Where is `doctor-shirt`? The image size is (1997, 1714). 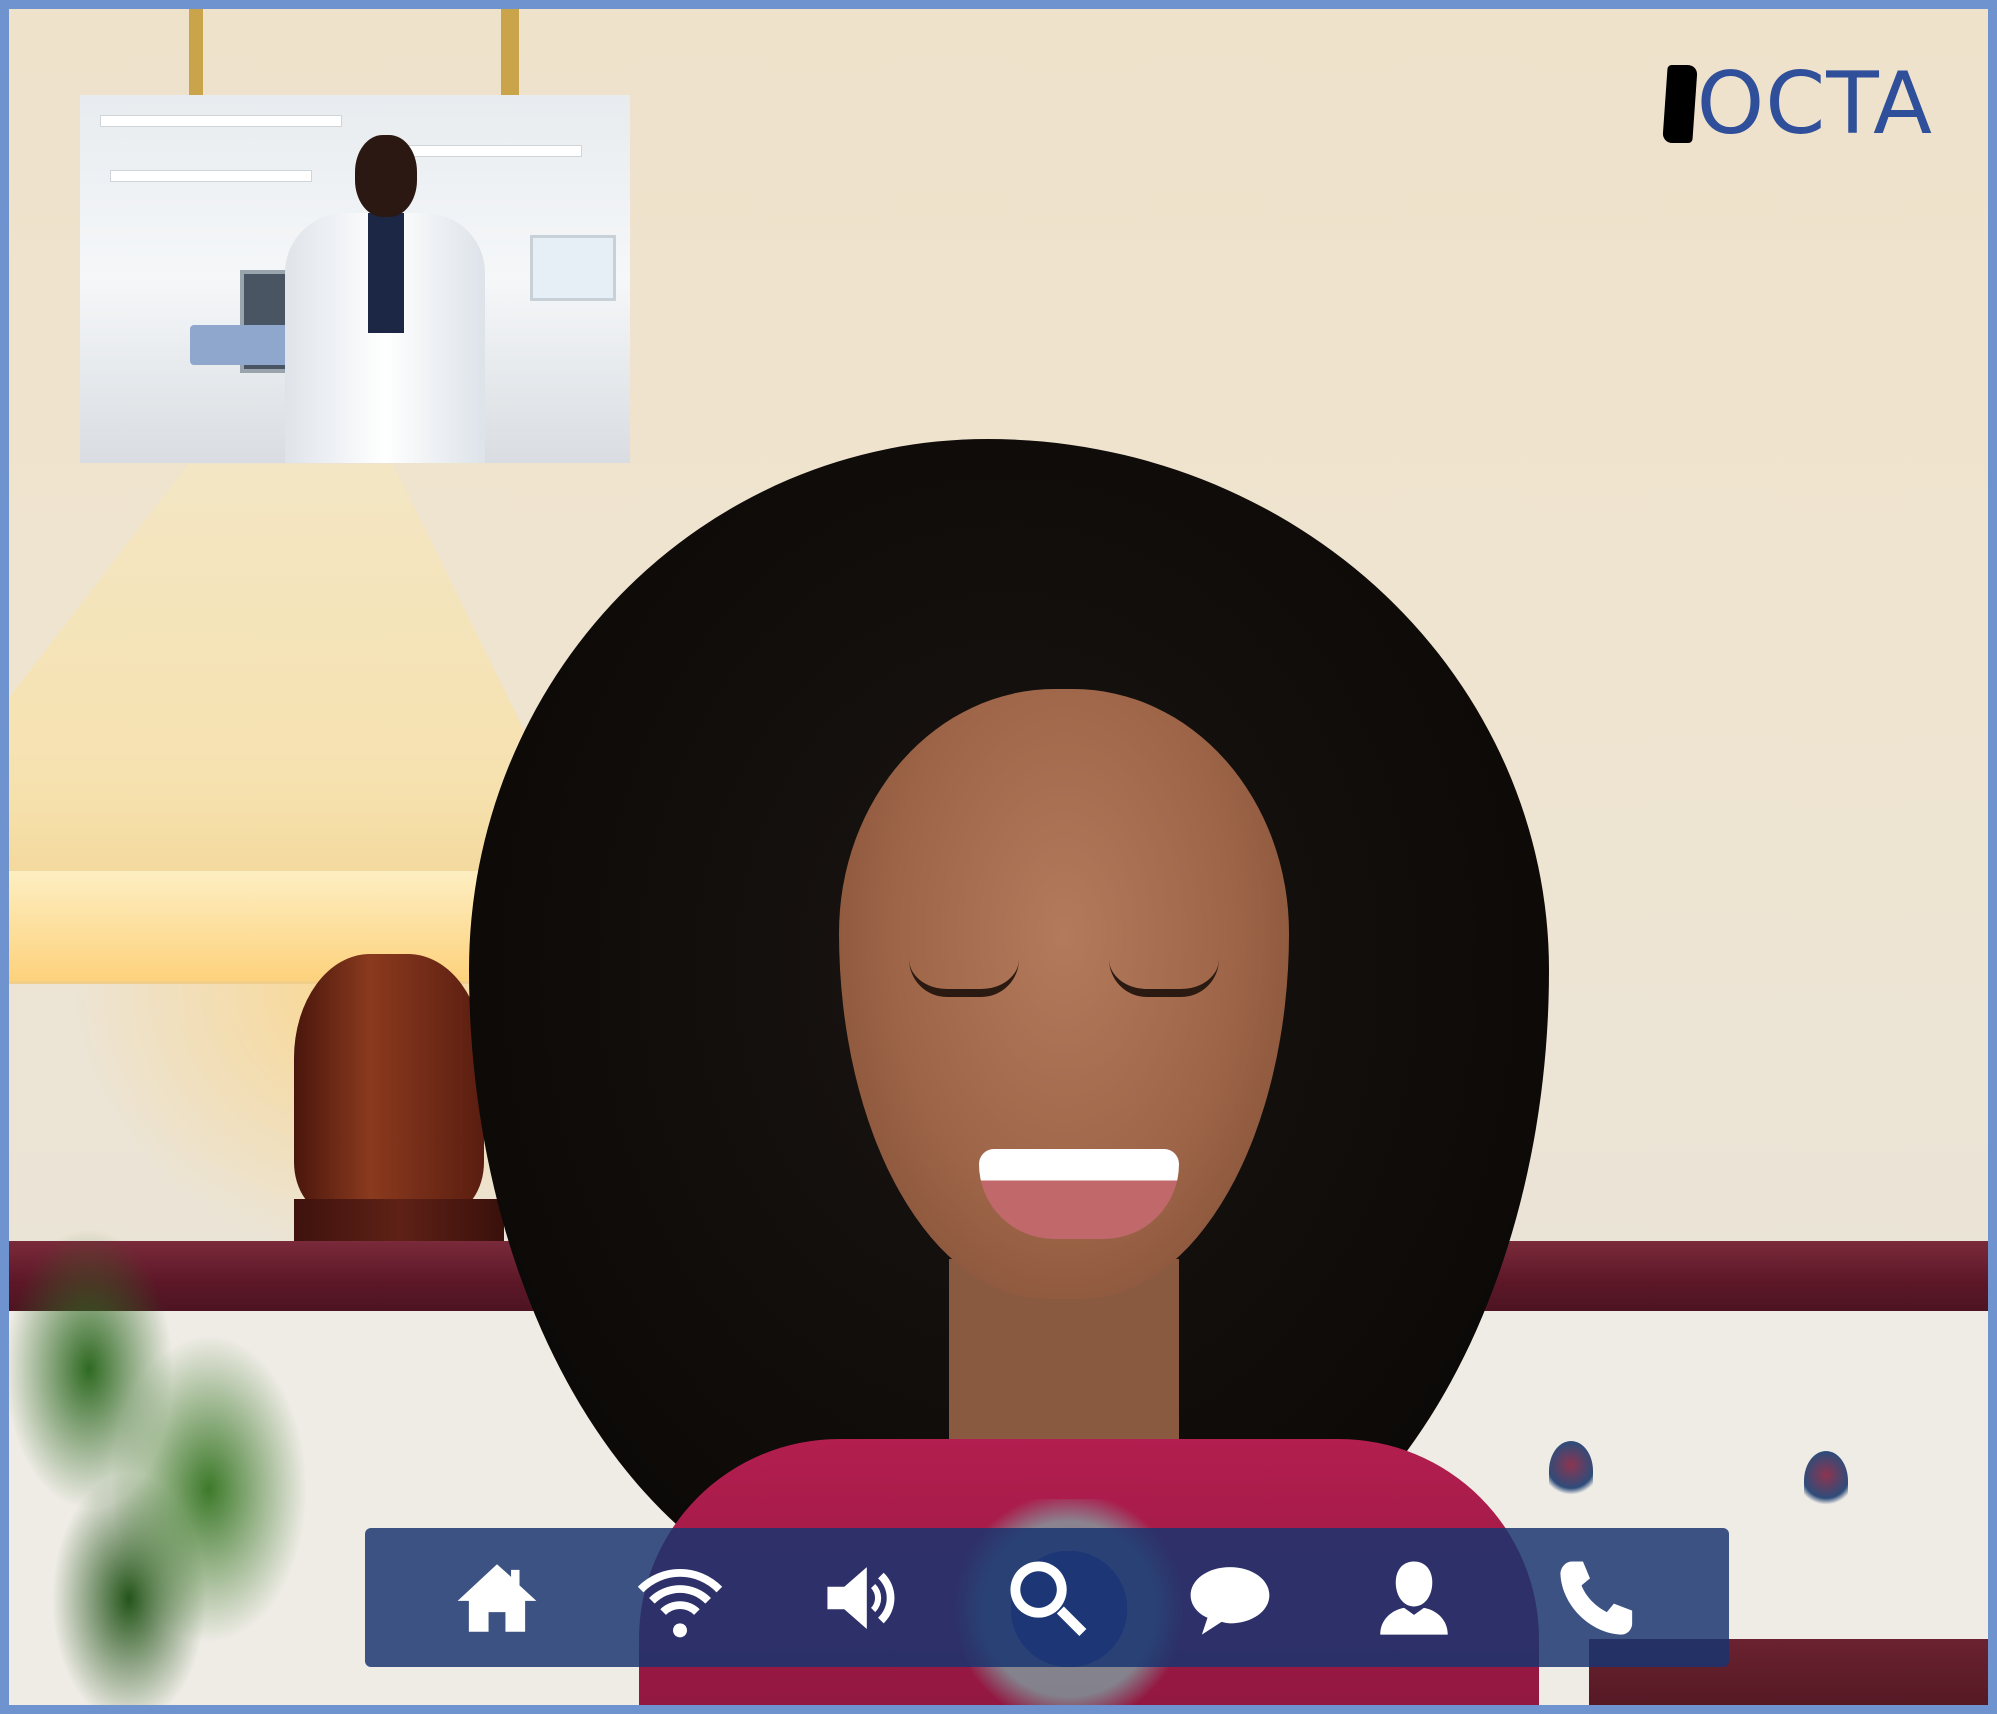 doctor-shirt is located at coordinates (386, 273).